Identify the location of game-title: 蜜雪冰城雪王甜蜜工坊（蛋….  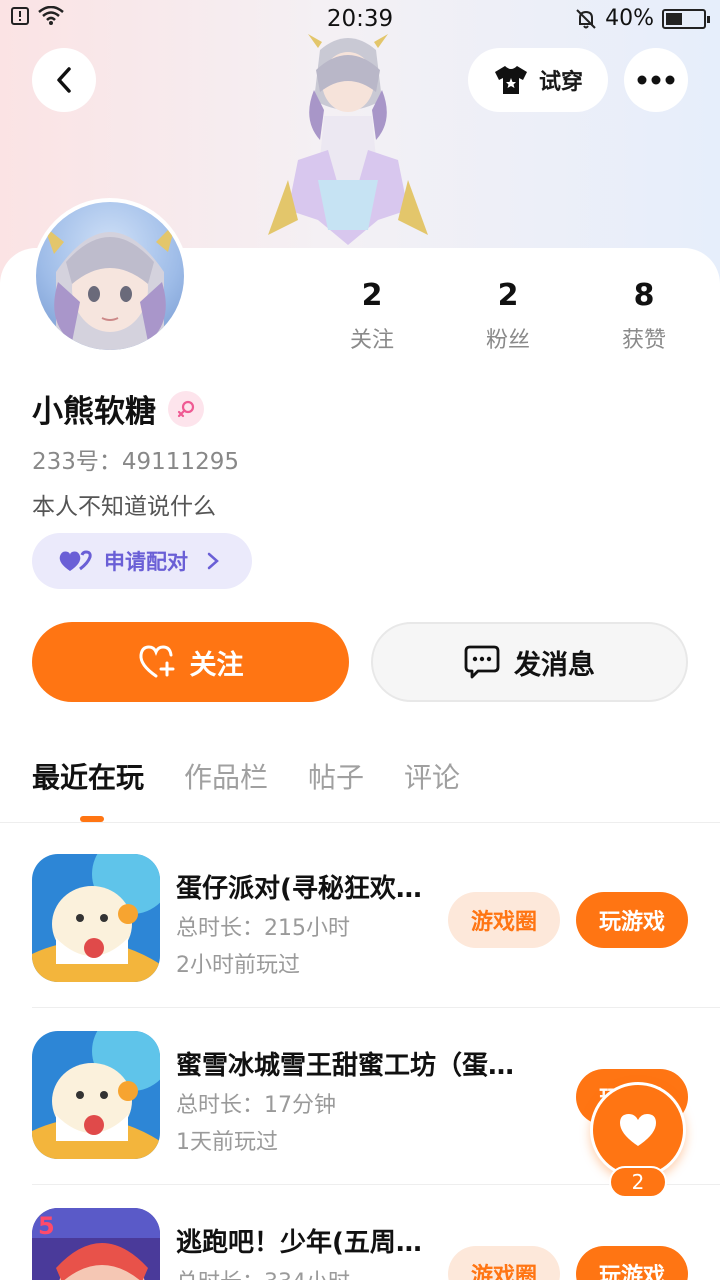
(345, 1066).